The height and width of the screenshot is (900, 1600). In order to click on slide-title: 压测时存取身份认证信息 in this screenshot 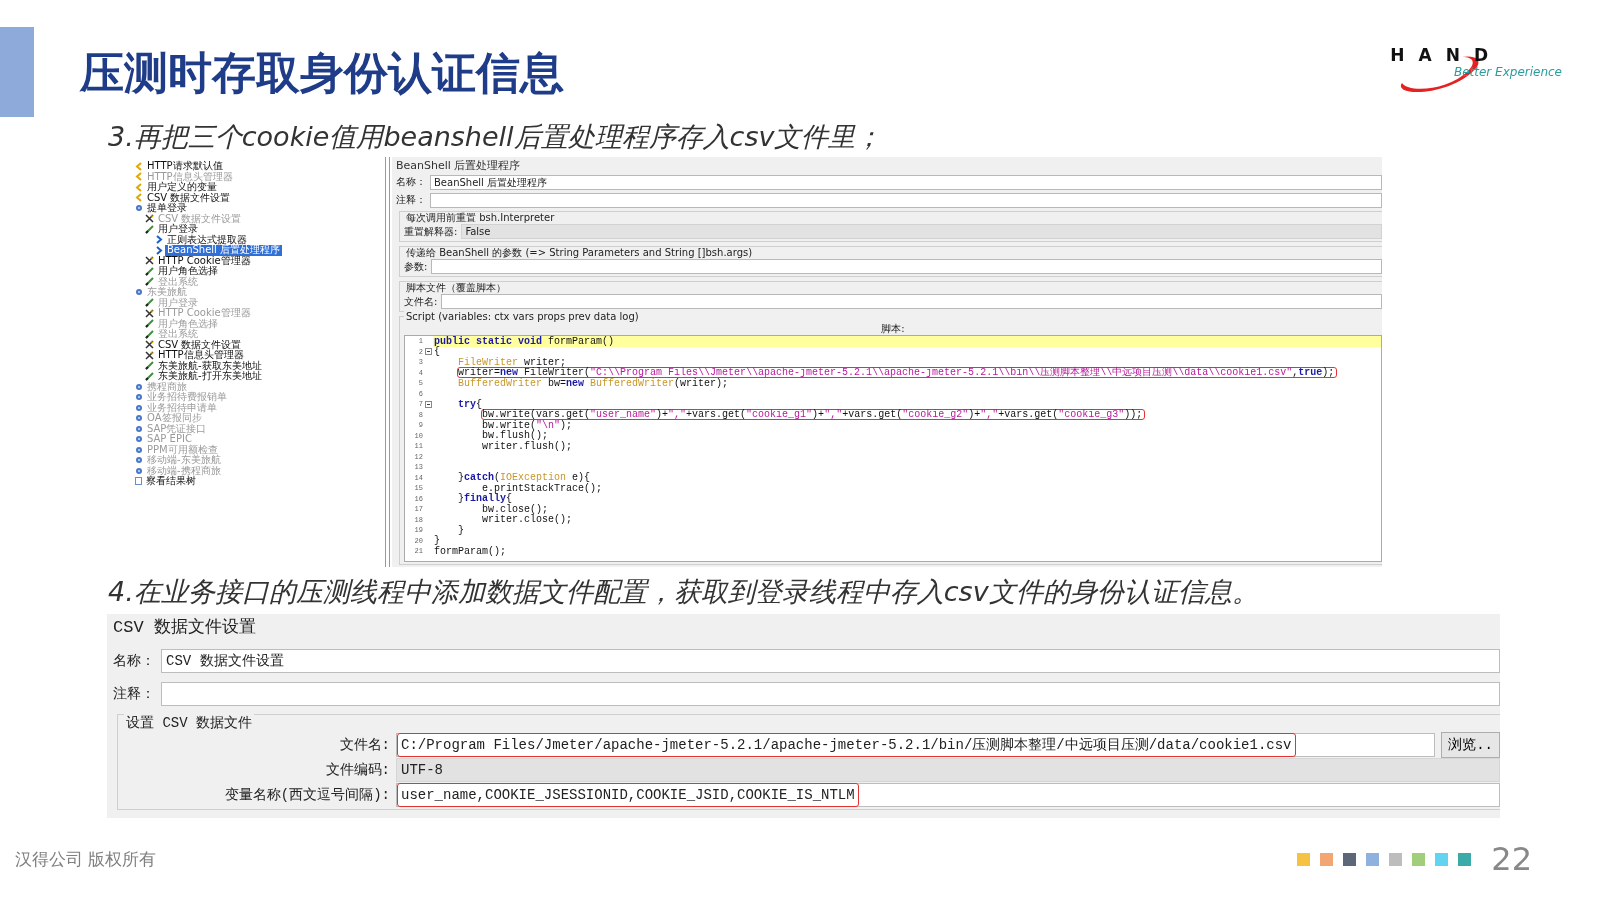, I will do `click(322, 73)`.